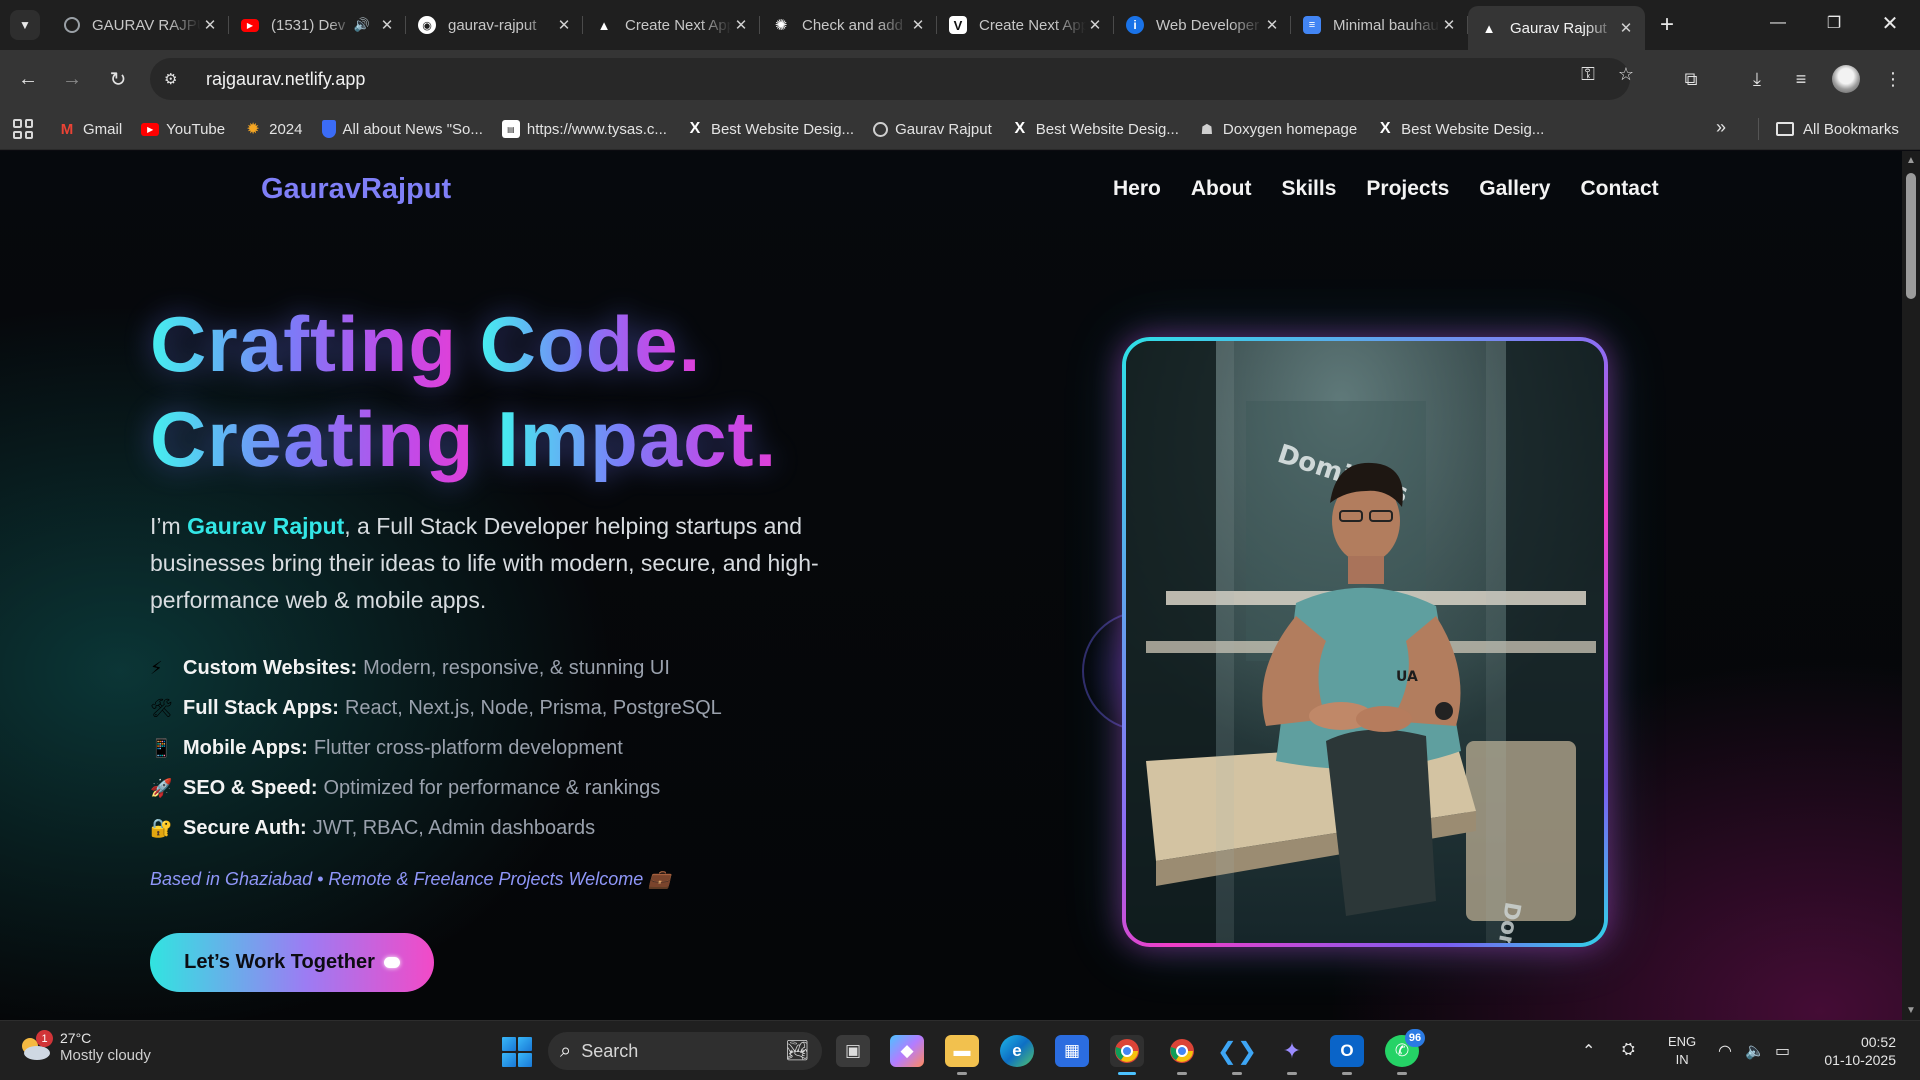 The width and height of the screenshot is (1920, 1080). Describe the element at coordinates (72, 79) in the screenshot. I see `forward-button: →` at that location.